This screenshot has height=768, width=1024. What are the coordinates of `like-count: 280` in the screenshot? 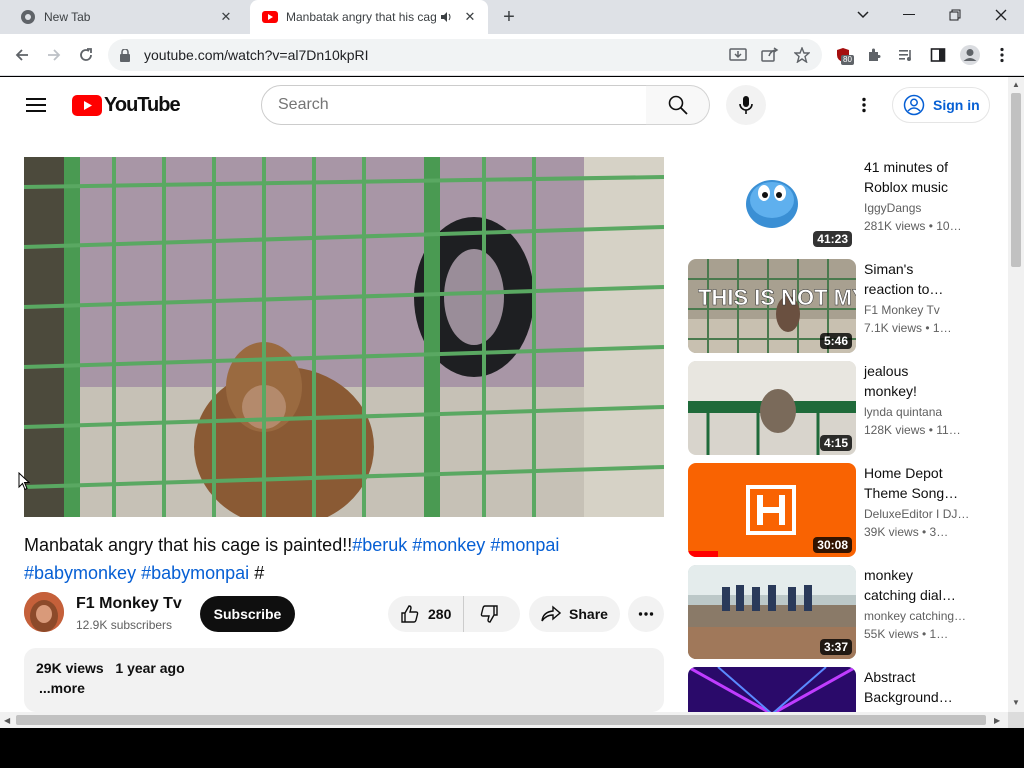 It's located at (440, 614).